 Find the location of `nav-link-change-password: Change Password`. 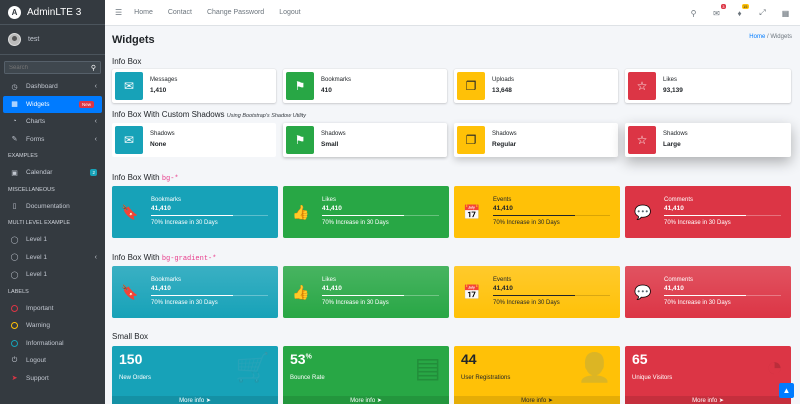

nav-link-change-password: Change Password is located at coordinates (235, 12).